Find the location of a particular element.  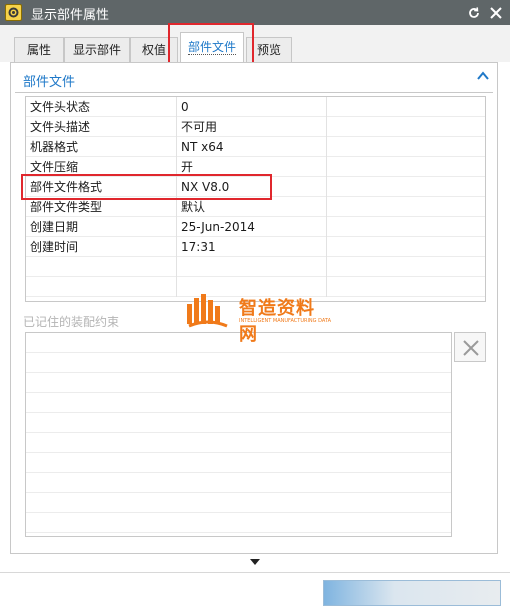

property-name: 部件文件类型 is located at coordinates (101, 207).